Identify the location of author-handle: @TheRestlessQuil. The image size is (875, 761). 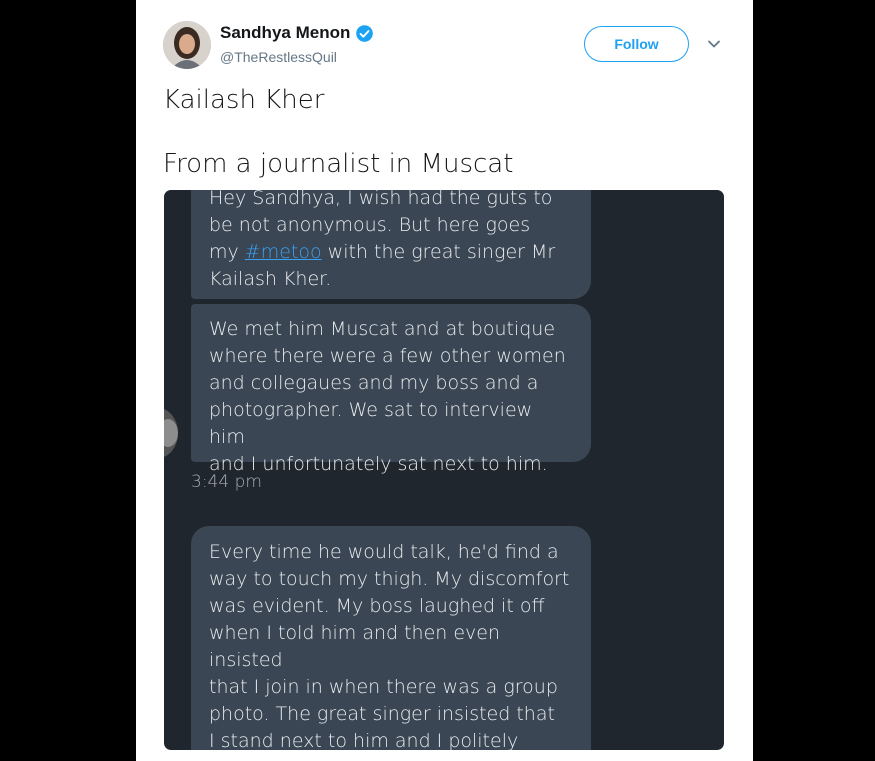
(278, 57).